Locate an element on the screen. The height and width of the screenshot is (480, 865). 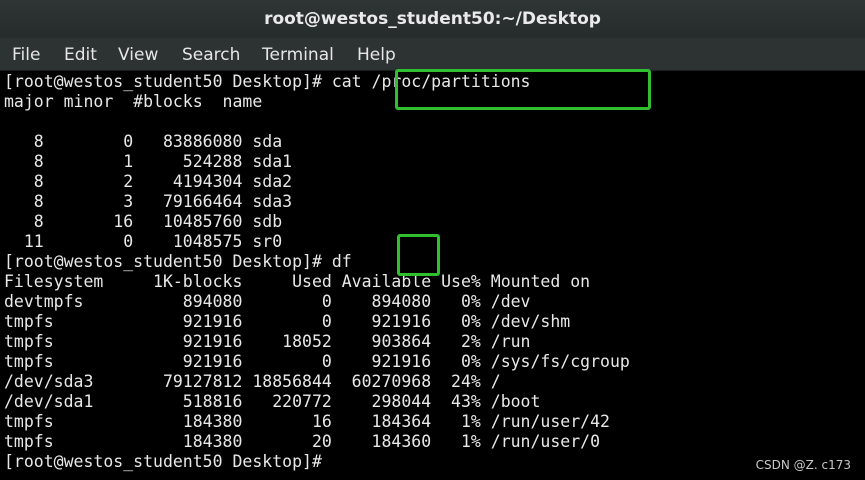
df-command-highlight is located at coordinates (418, 255).